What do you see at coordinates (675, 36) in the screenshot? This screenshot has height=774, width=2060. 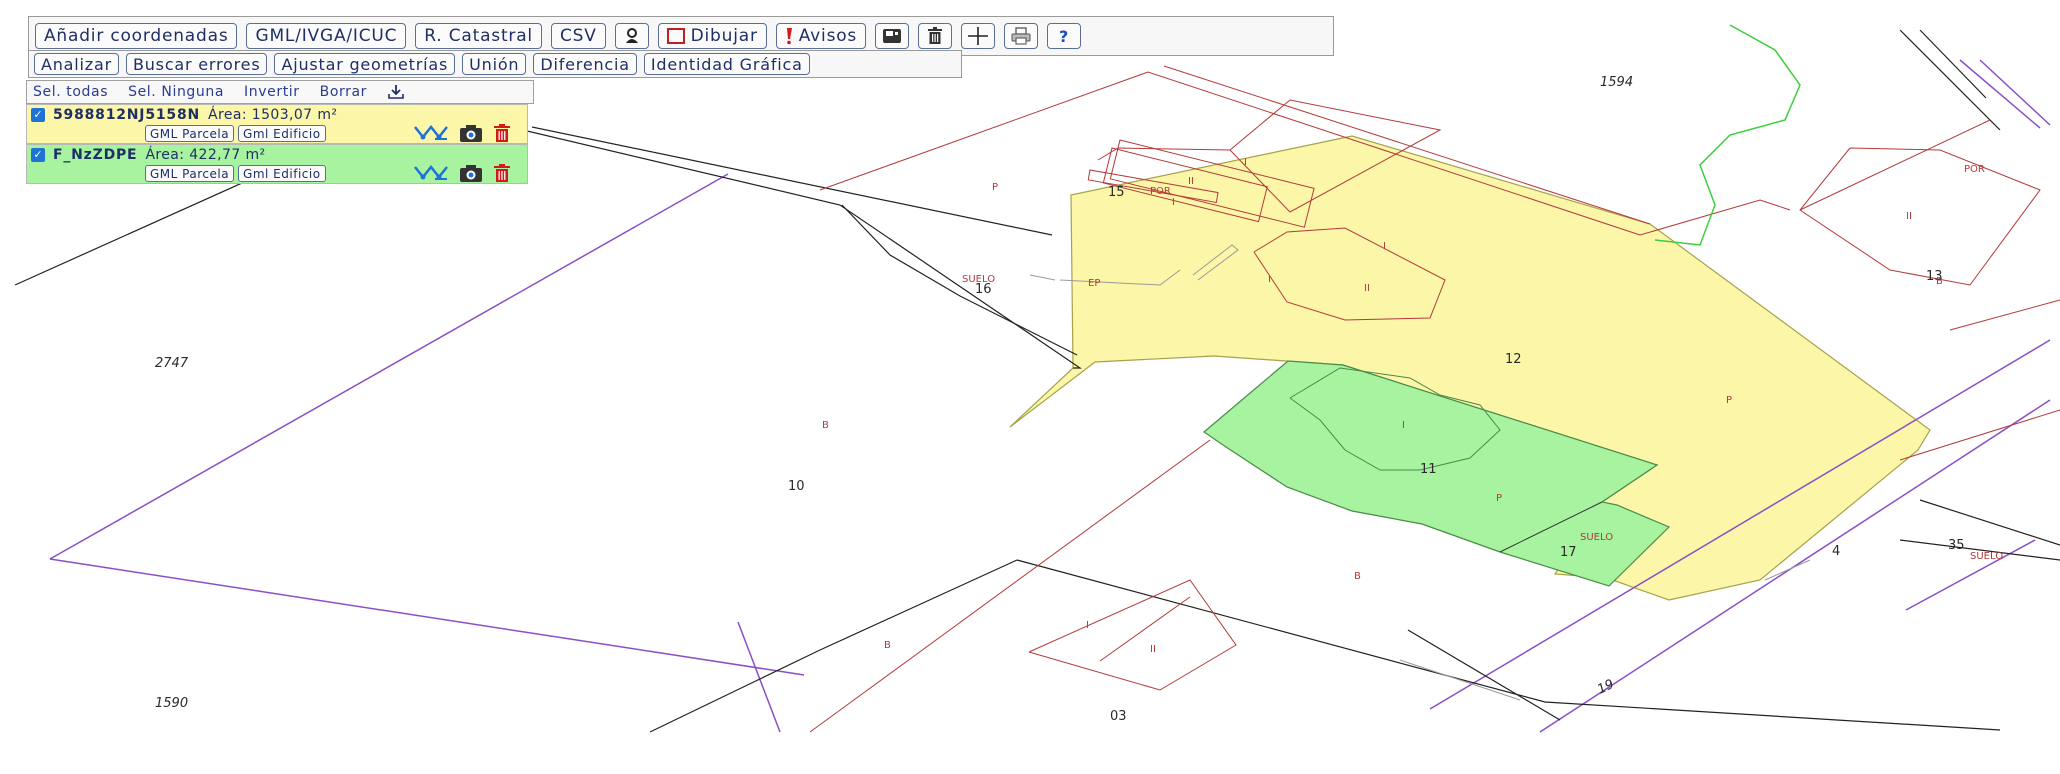 I see `draw-rect-icon` at bounding box center [675, 36].